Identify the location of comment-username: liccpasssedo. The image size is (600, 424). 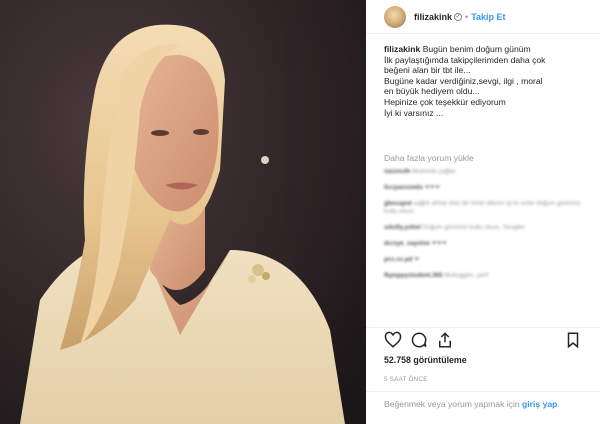
(403, 187).